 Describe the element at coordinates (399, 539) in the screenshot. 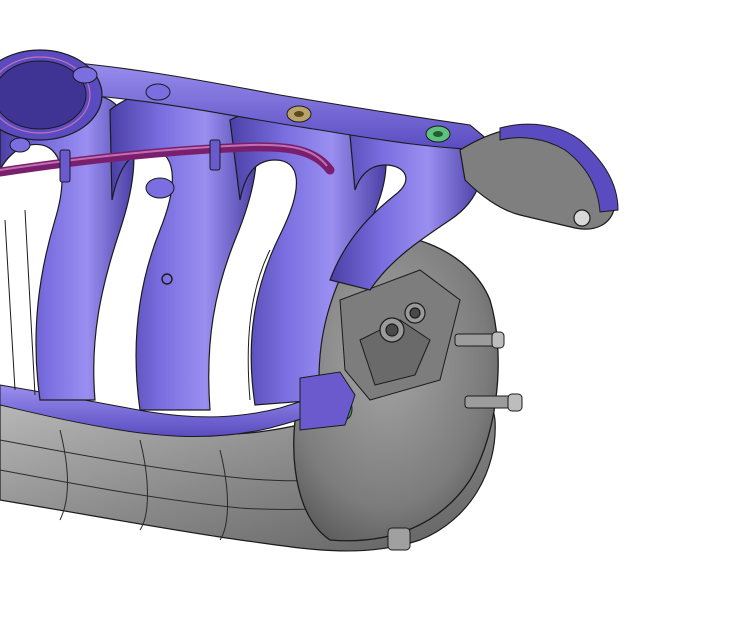

I see `drain-nipple-bottom` at that location.